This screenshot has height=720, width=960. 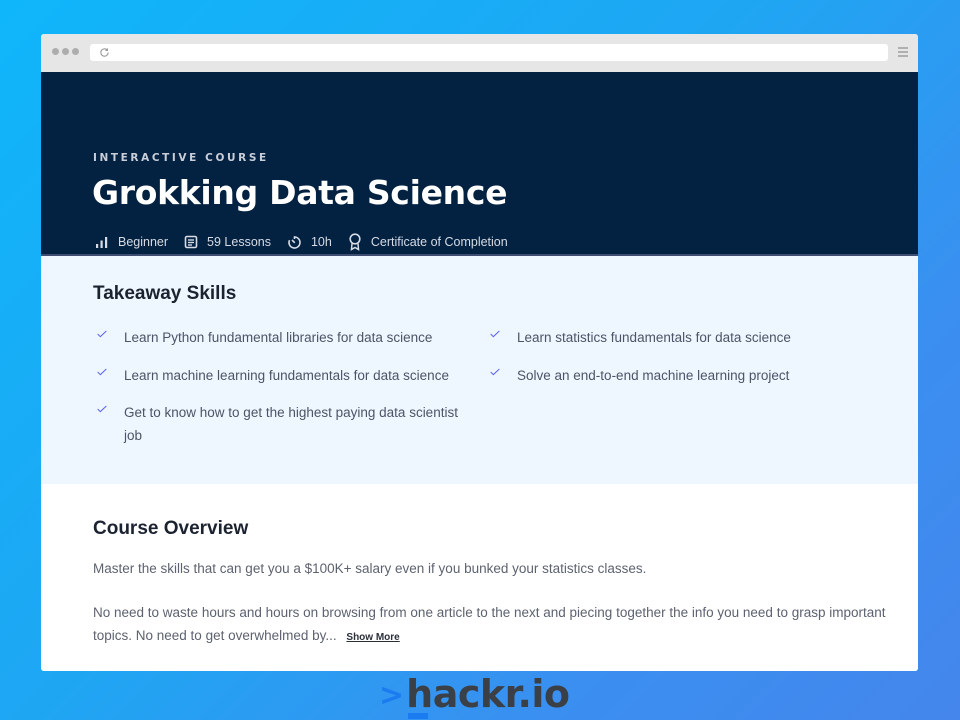 I want to click on logo-text: hackr.io, so click(x=488, y=695).